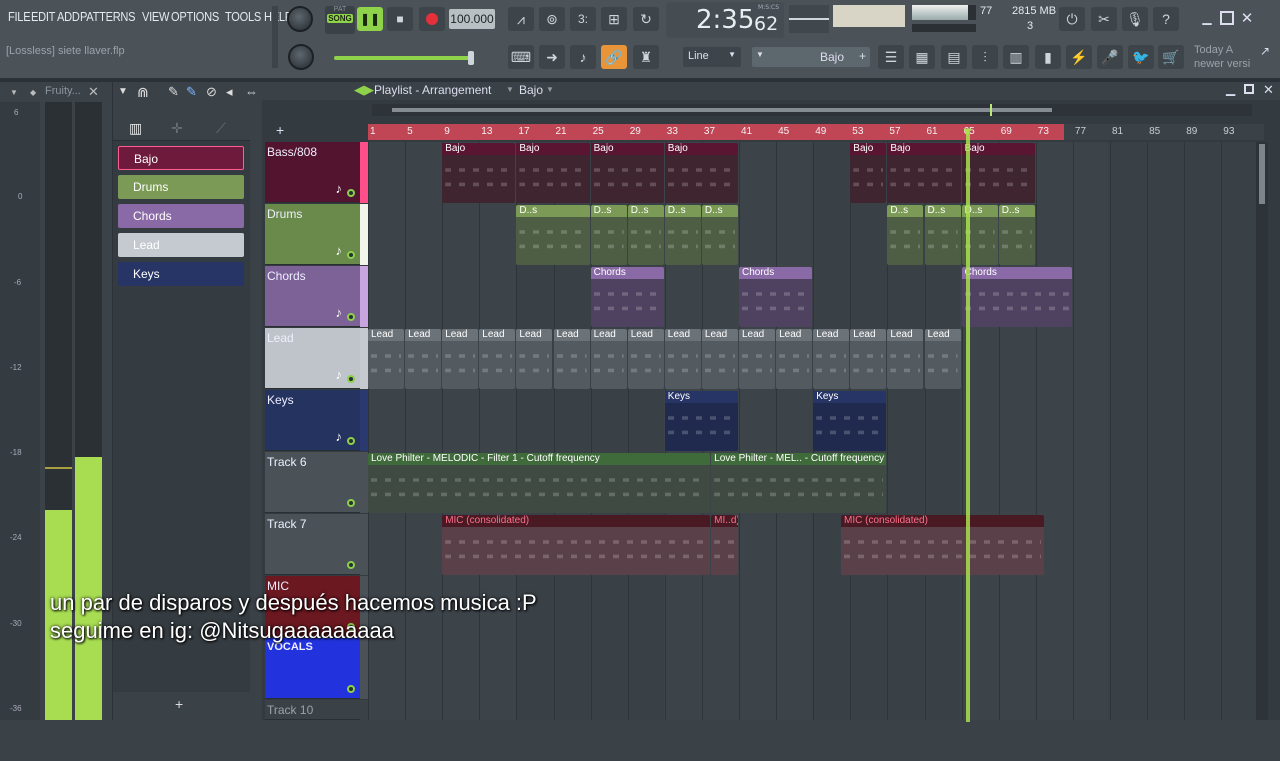  Describe the element at coordinates (432, 19) in the screenshot. I see `record-button` at that location.